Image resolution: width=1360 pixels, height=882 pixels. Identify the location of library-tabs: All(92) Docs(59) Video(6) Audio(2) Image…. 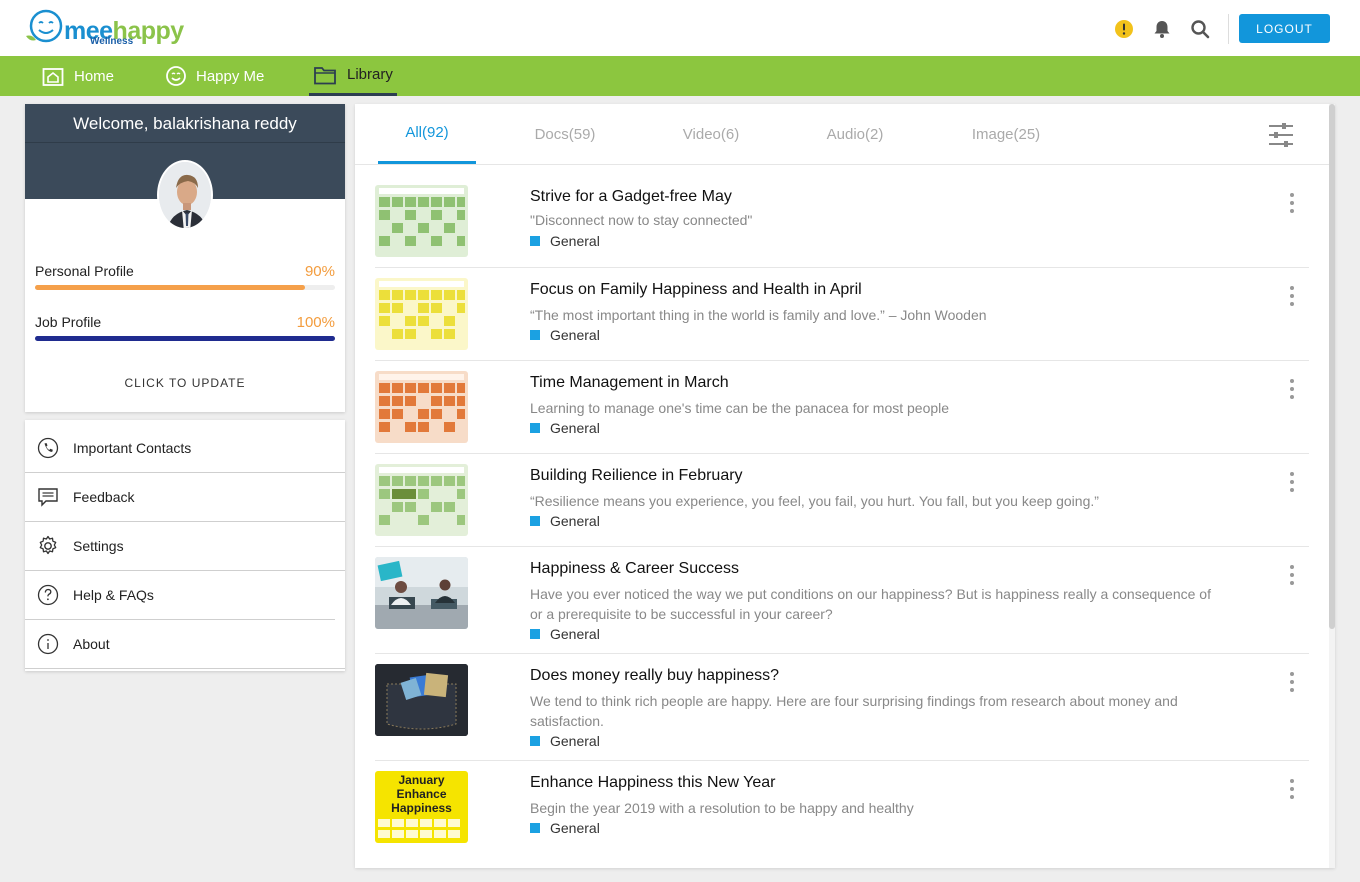
(842, 134).